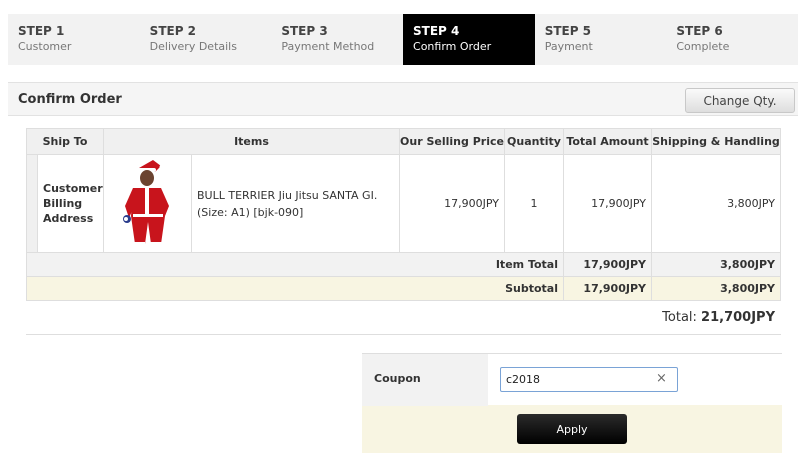  Describe the element at coordinates (716, 141) in the screenshot. I see `header-shipping-handling: Shipping & Handling` at that location.